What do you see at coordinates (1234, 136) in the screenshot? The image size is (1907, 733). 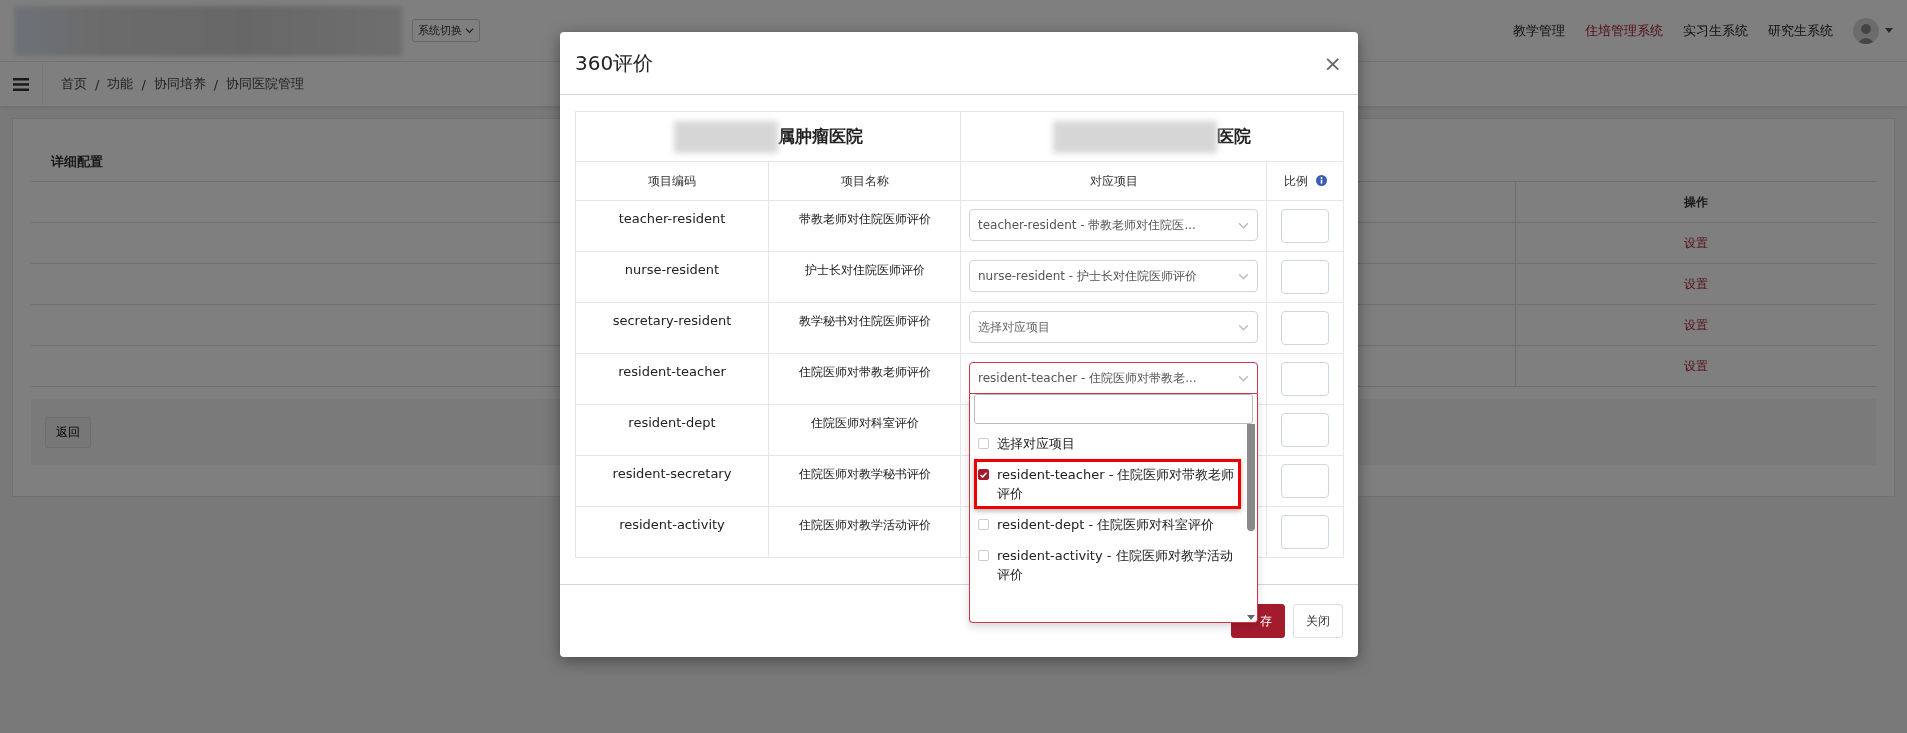 I see `hospital-name: 医院` at bounding box center [1234, 136].